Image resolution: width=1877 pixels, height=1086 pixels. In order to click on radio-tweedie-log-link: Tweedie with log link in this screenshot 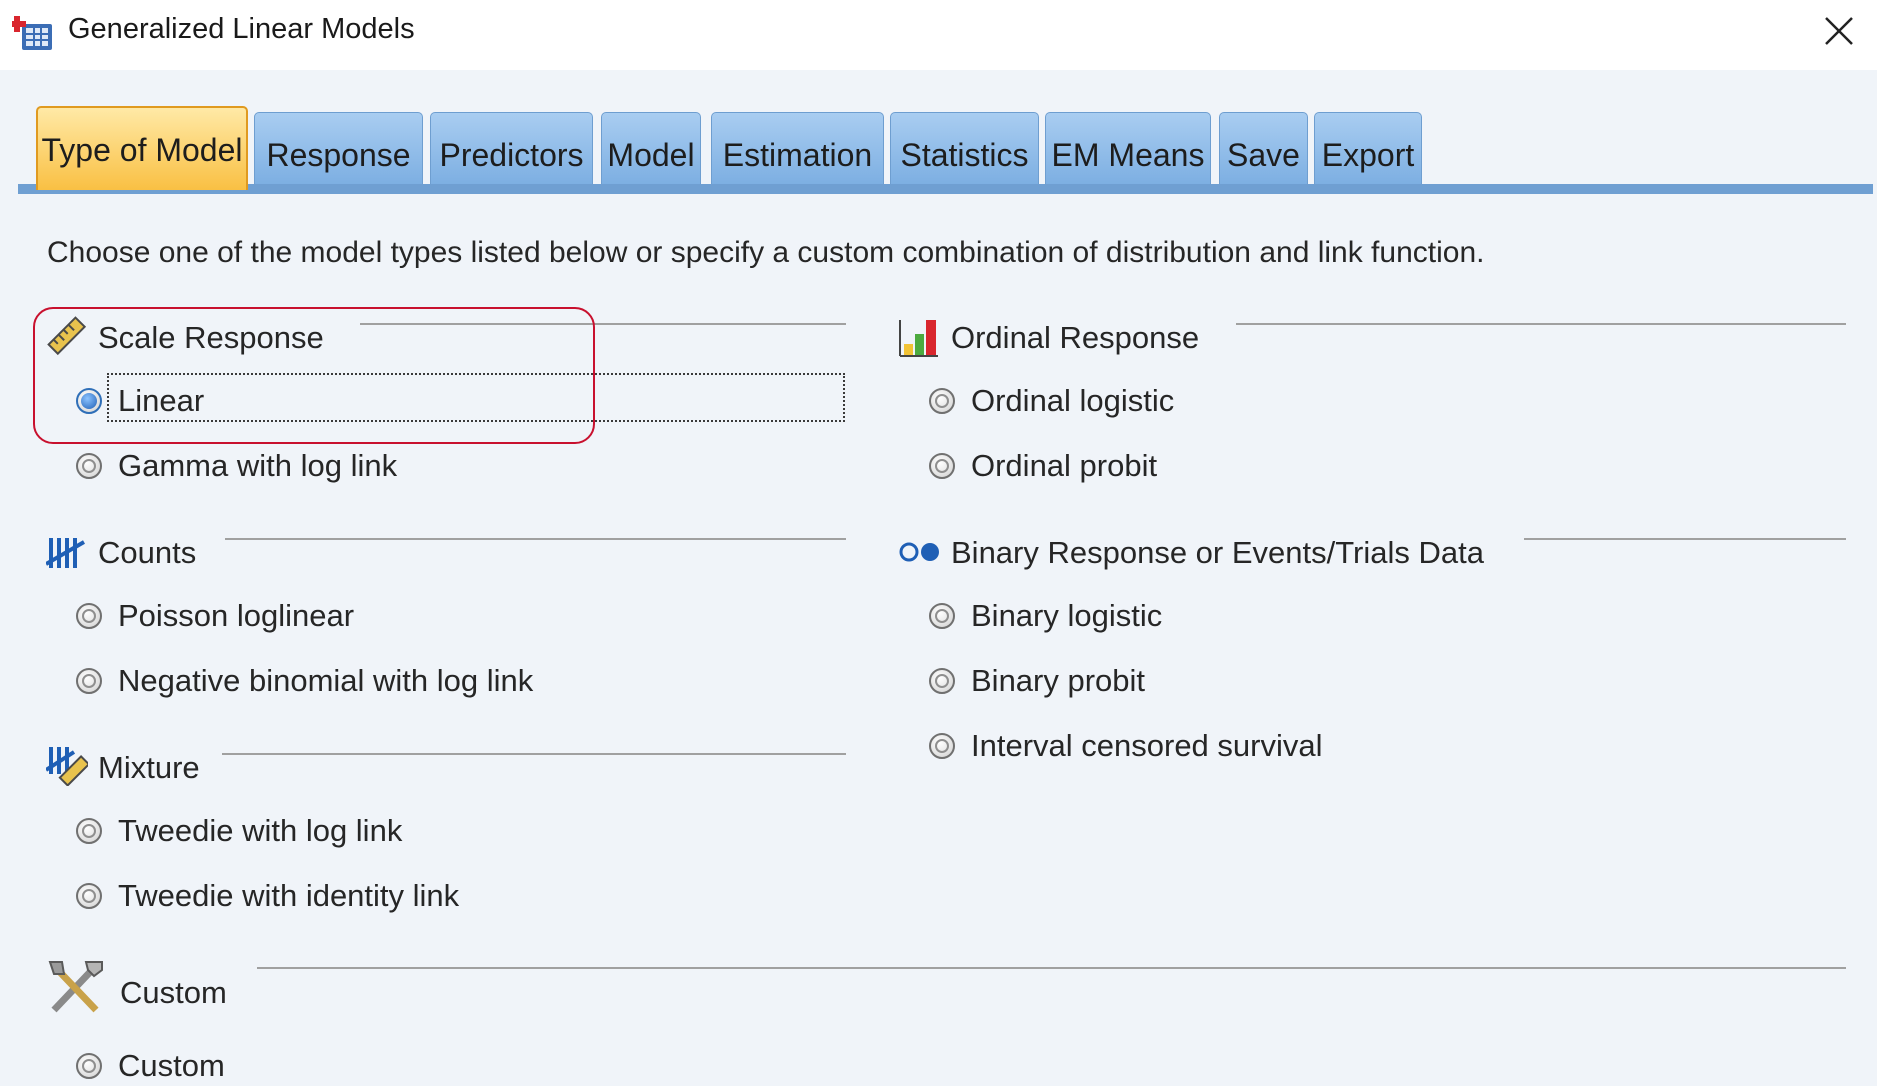, I will do `click(241, 831)`.